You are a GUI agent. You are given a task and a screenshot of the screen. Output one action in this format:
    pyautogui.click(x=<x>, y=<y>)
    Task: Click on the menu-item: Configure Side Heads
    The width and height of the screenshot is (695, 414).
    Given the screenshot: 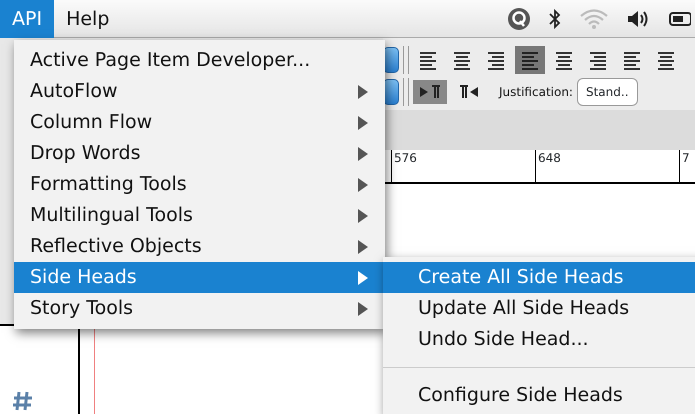 What is the action you would take?
    pyautogui.click(x=539, y=395)
    